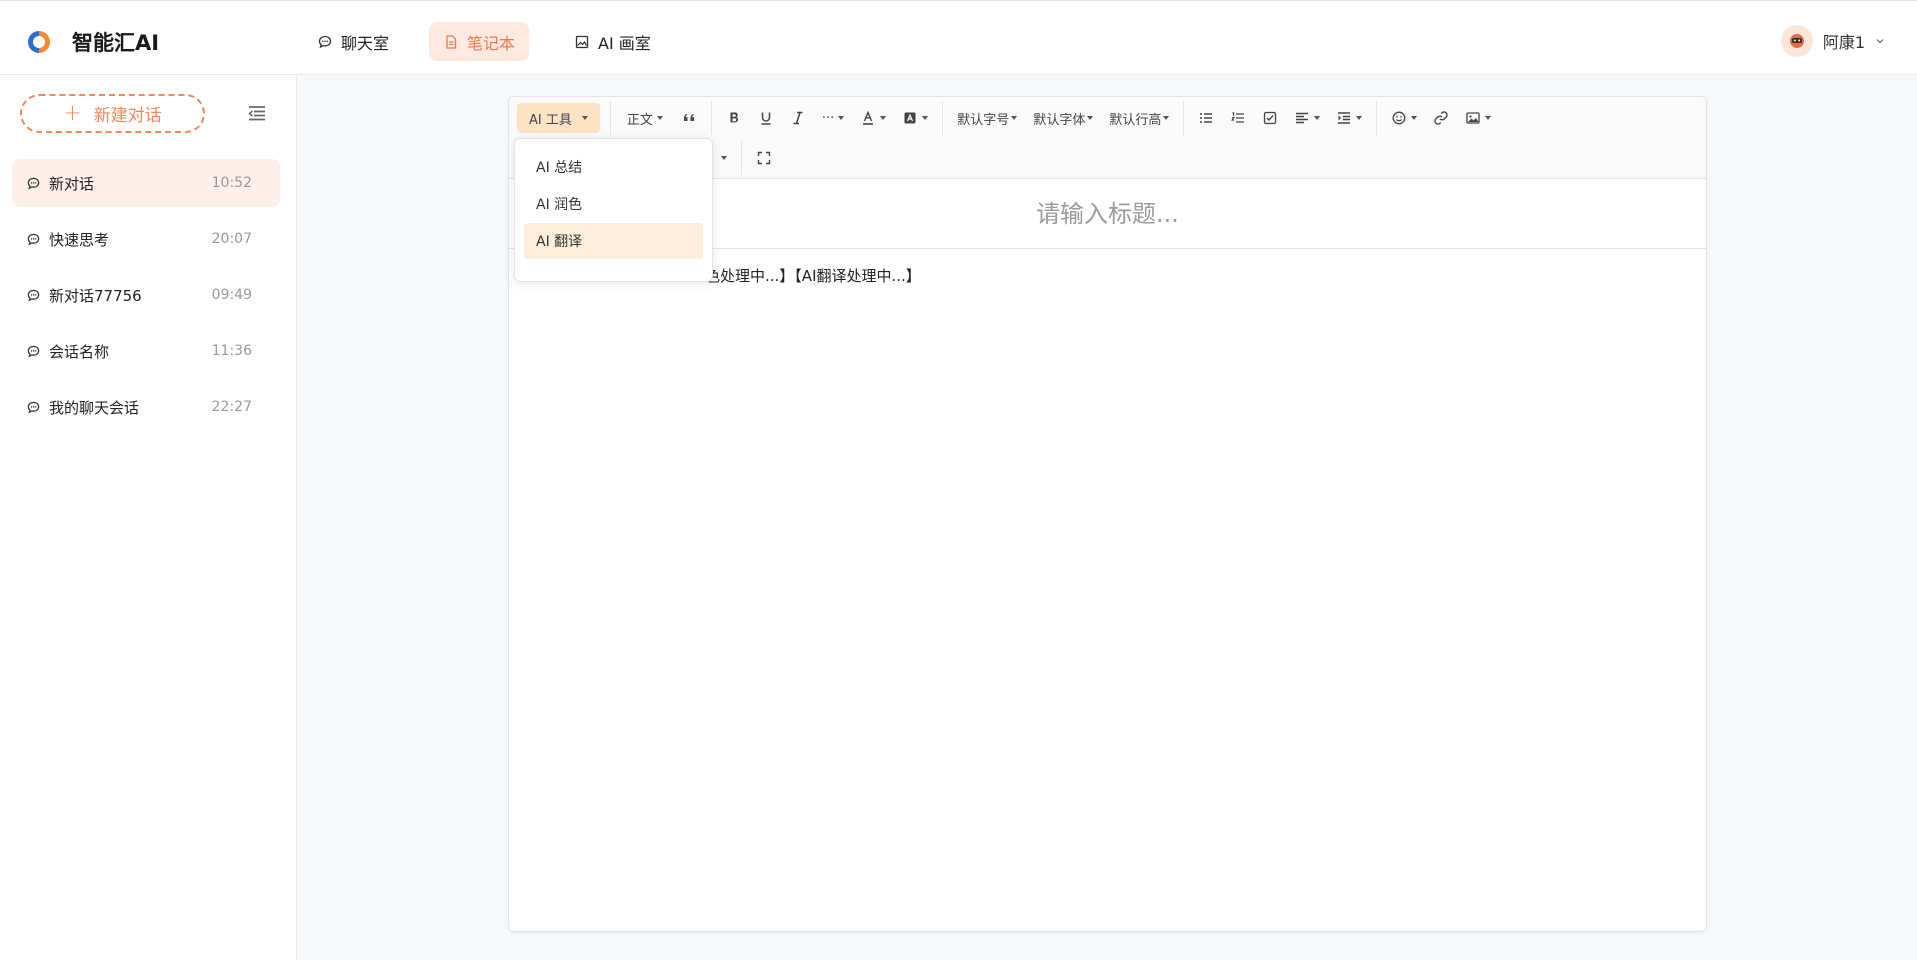  I want to click on indent-icon, so click(1344, 118).